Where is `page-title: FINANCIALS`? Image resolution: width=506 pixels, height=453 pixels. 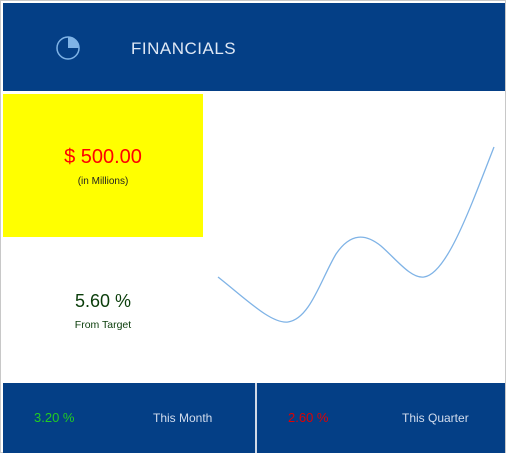 page-title: FINANCIALS is located at coordinates (184, 48).